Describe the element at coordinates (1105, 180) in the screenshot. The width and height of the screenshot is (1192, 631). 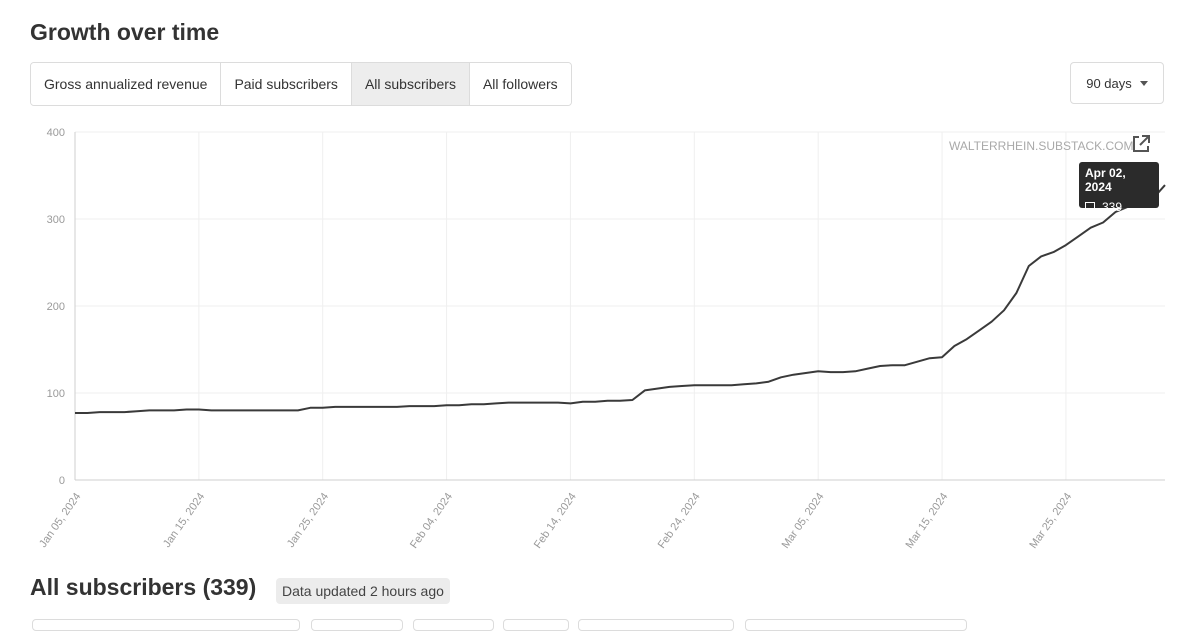
I see `tooltip-date: Apr 02, 2024` at that location.